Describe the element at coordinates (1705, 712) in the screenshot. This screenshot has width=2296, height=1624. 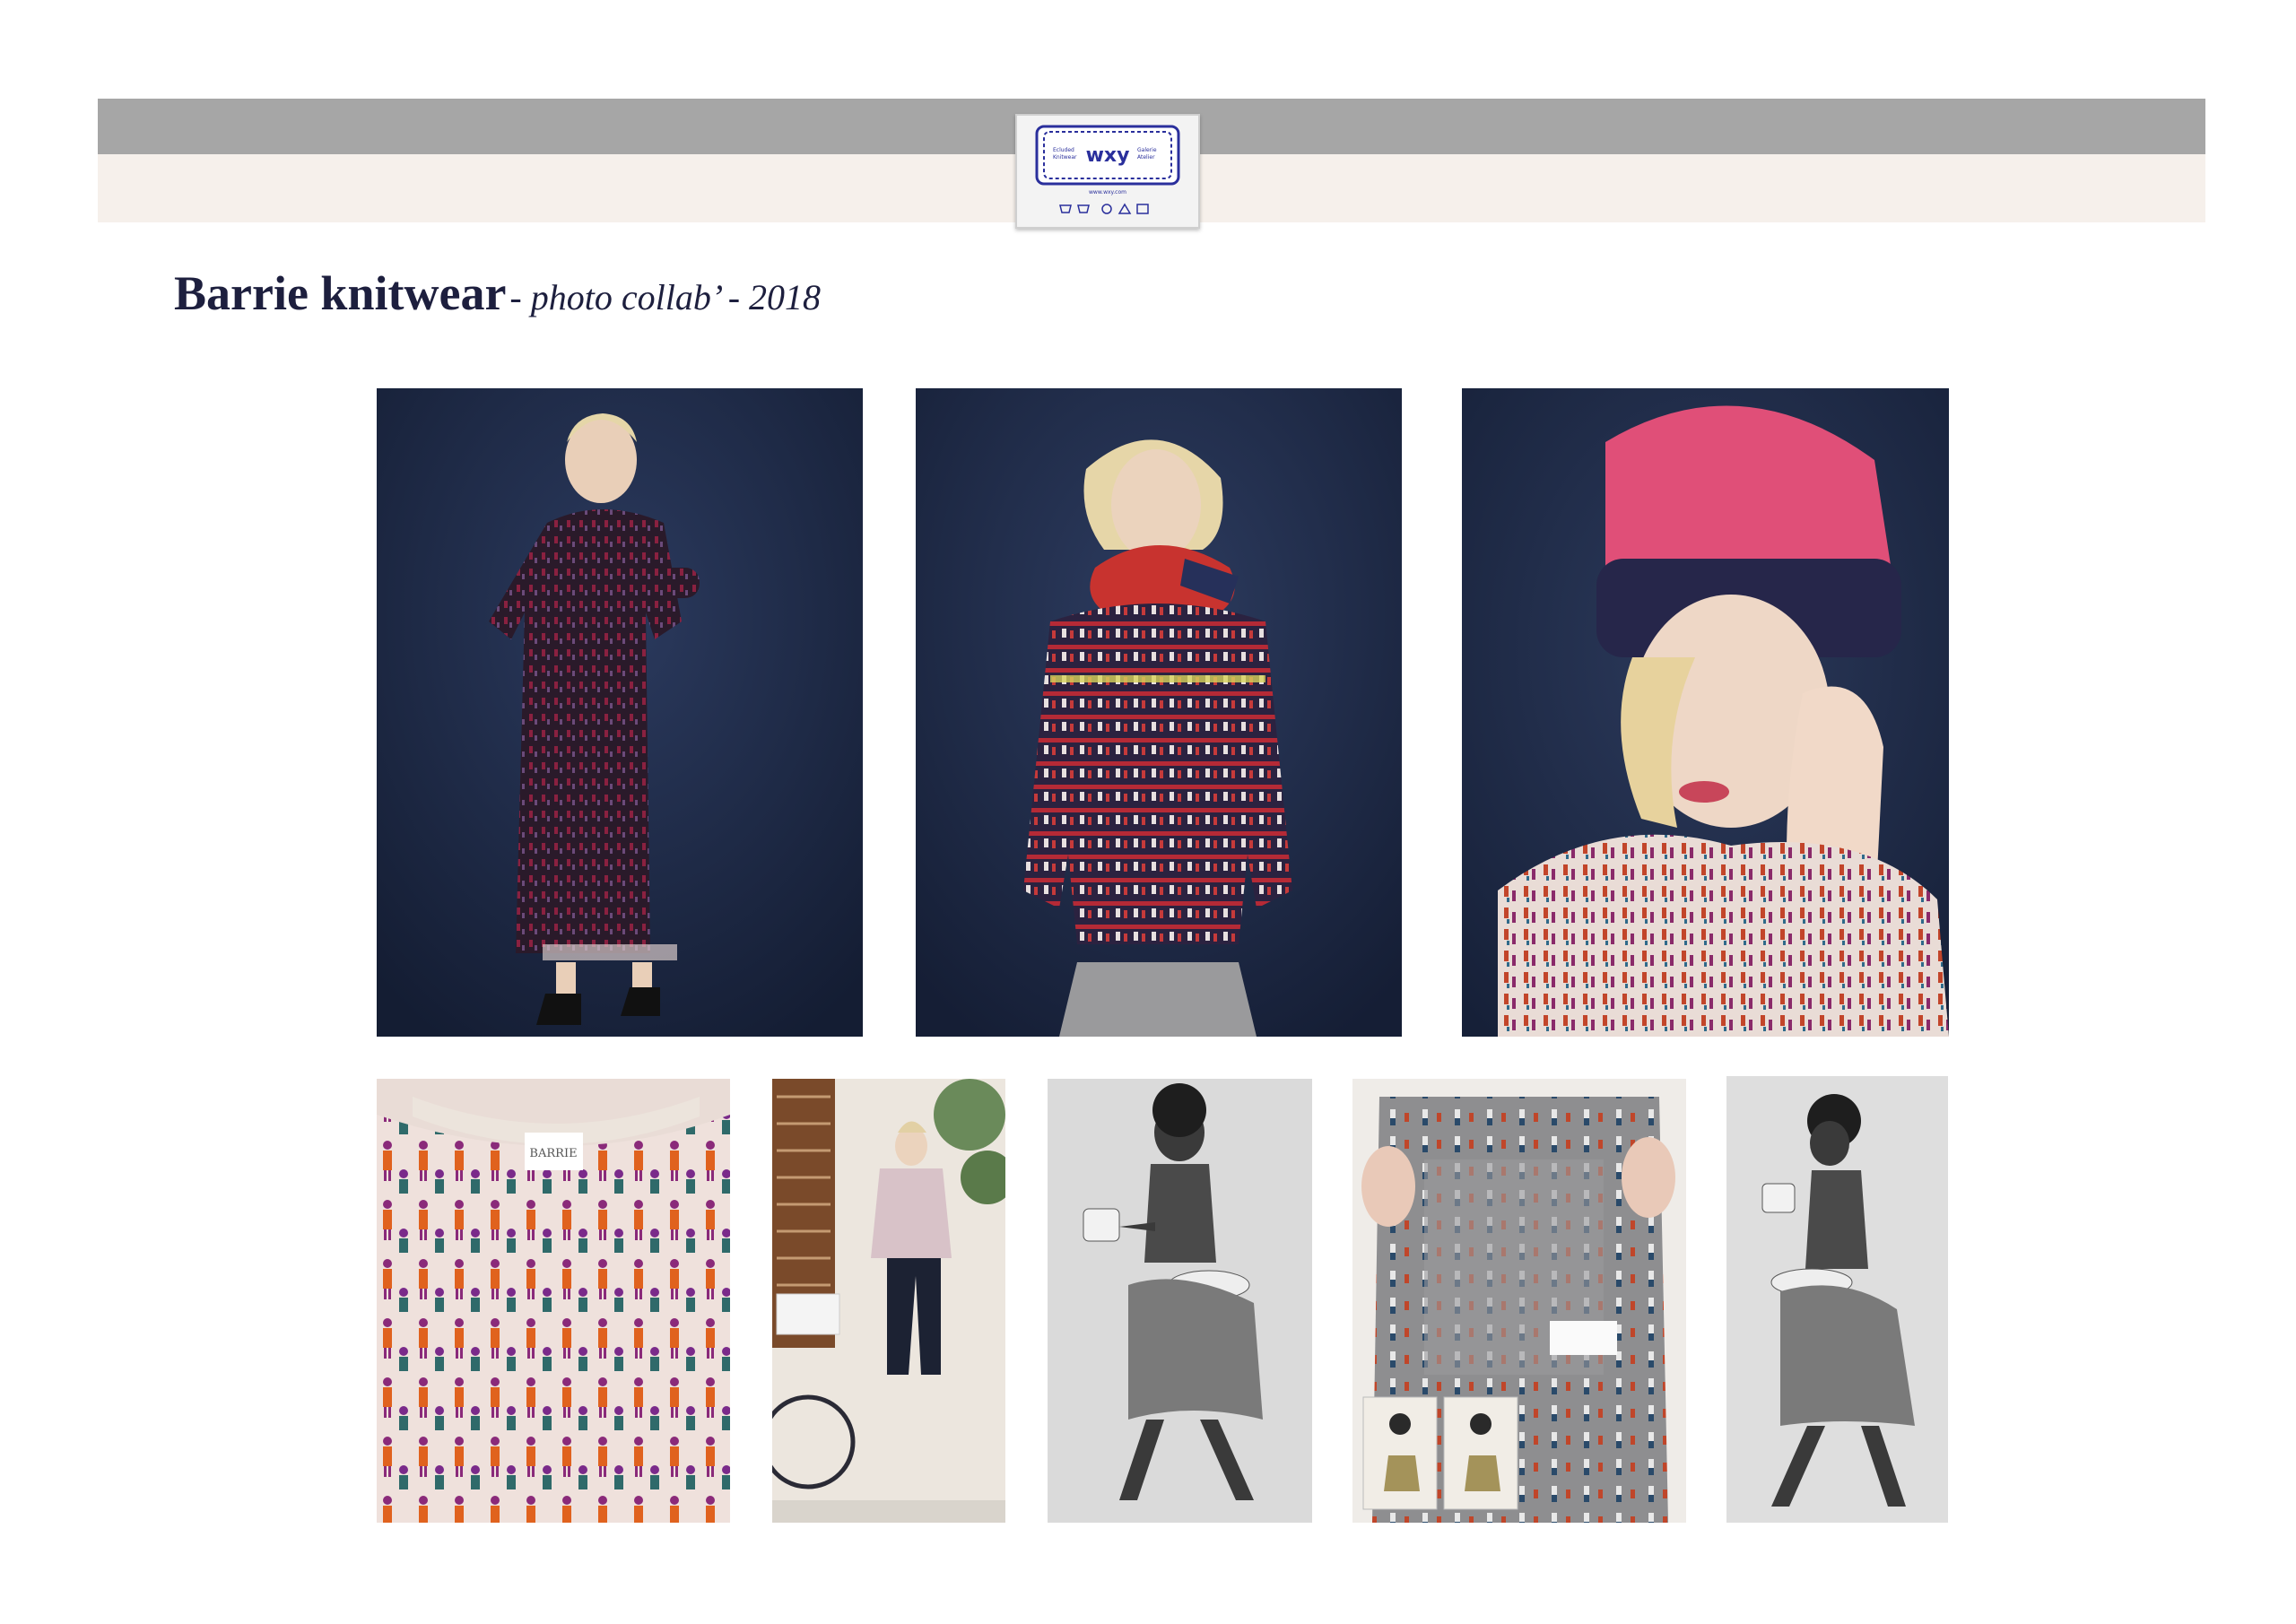
I see `photo-model-beanie` at that location.